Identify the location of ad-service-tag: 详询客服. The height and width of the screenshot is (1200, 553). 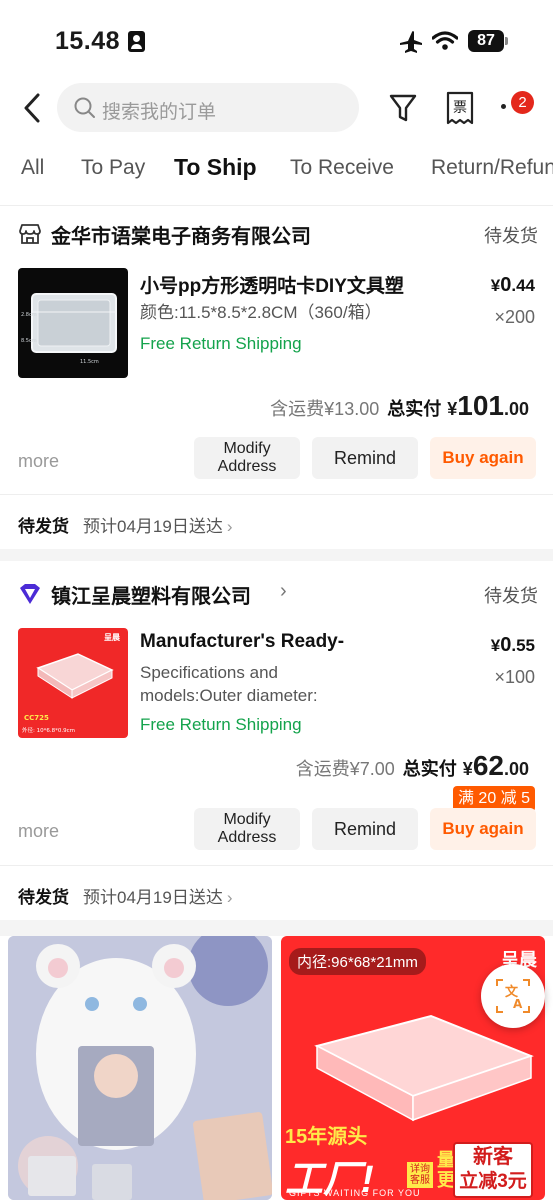
(420, 1175).